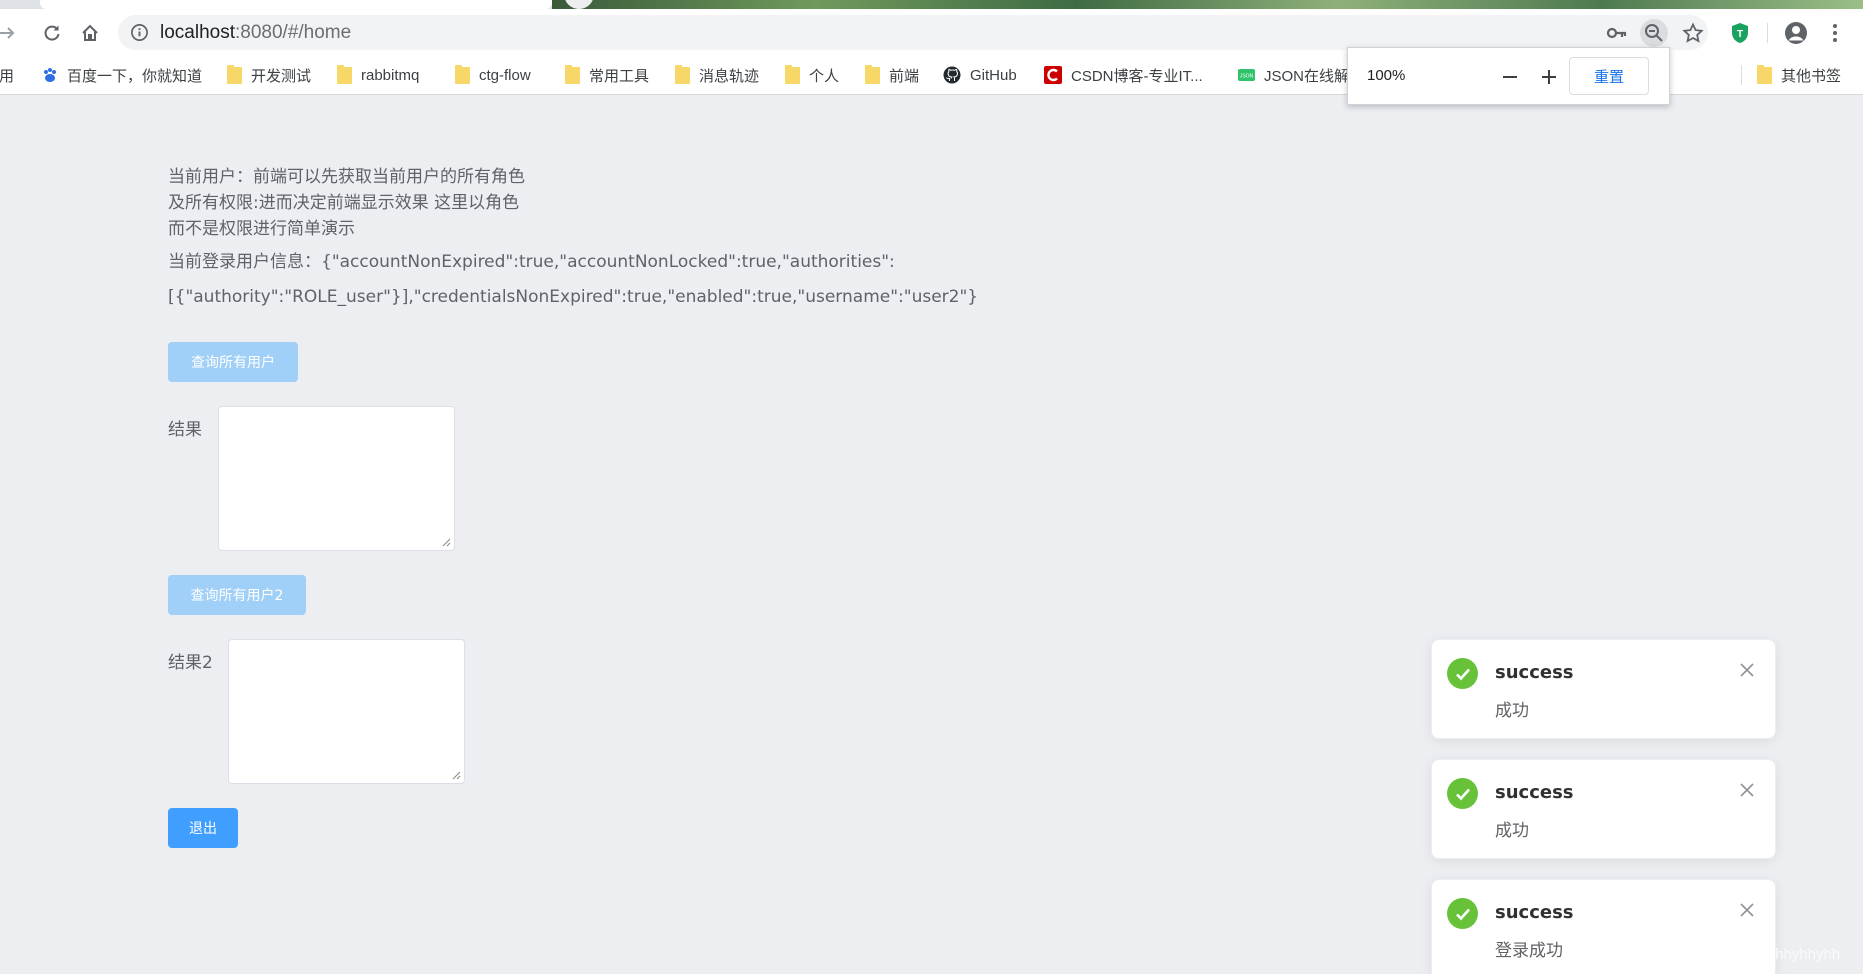 The width and height of the screenshot is (1863, 974). I want to click on url-host: localhost, so click(197, 32).